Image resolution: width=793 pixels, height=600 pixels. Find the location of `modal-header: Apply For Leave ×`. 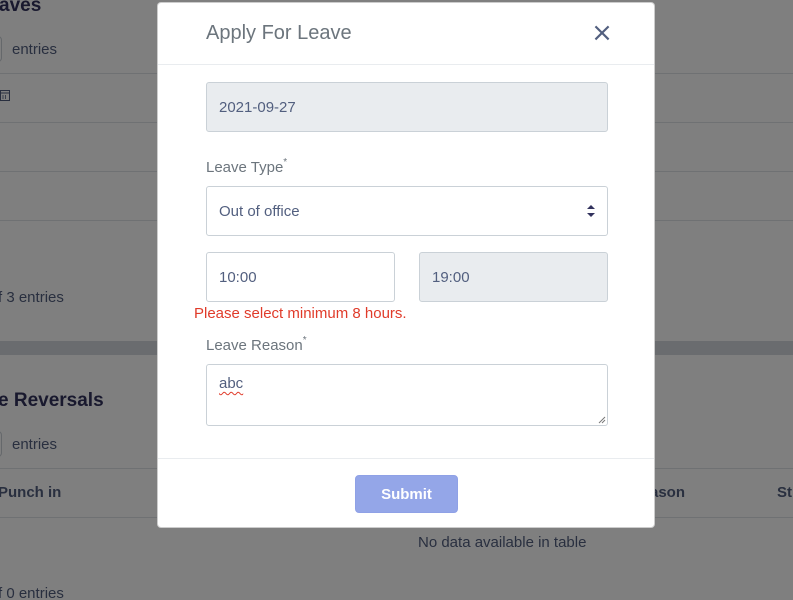

modal-header: Apply For Leave × is located at coordinates (406, 34).